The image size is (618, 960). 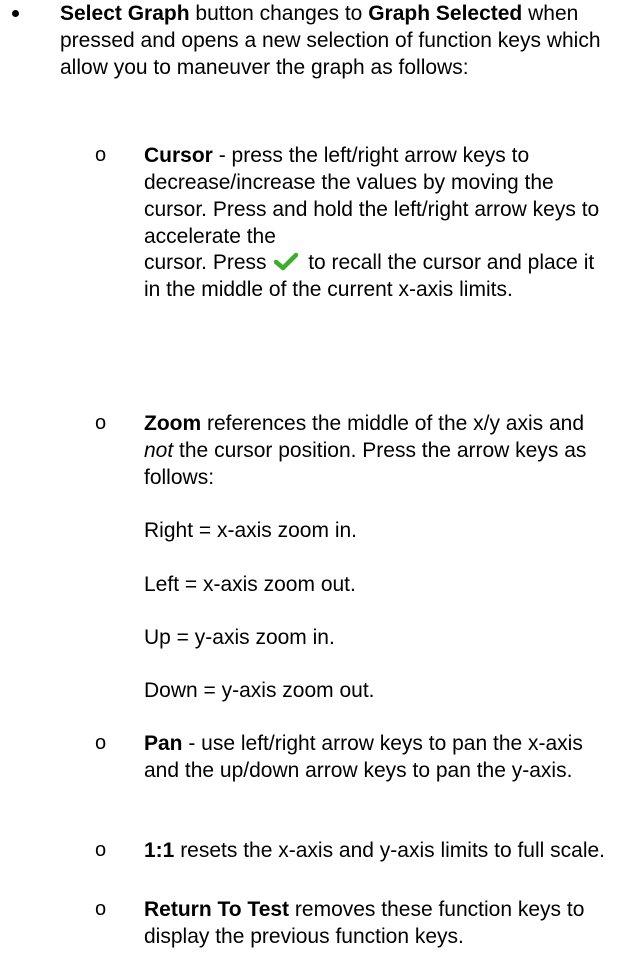 I want to click on pan-term: Pan, so click(x=163, y=743).